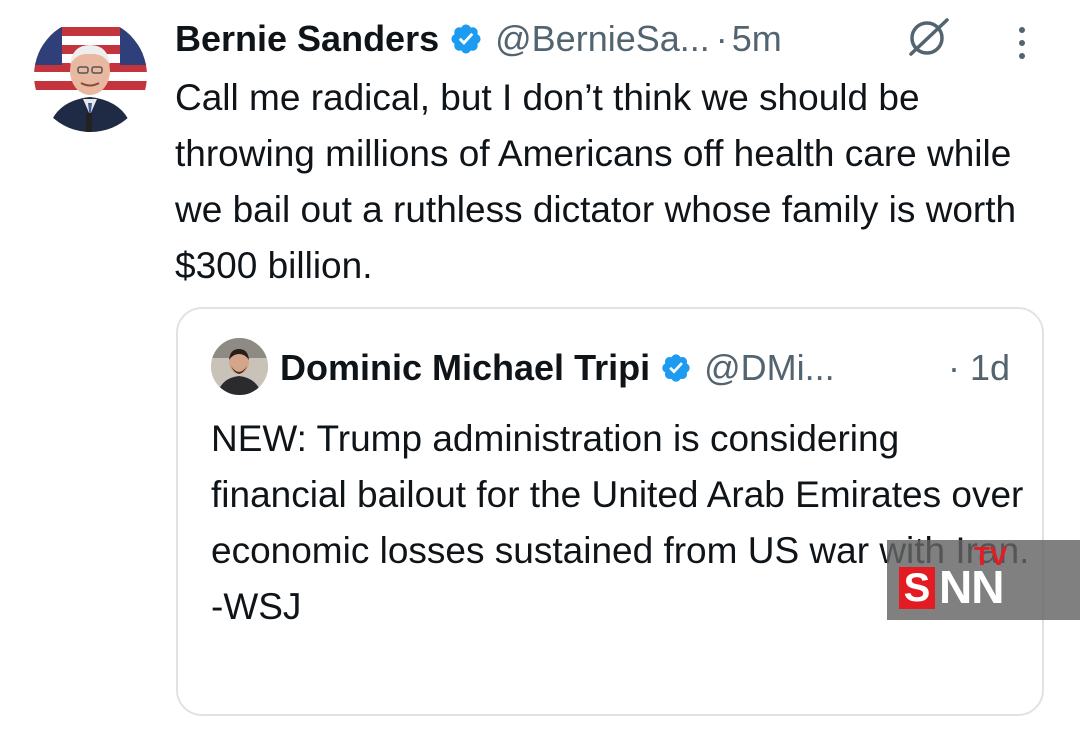 This screenshot has height=734, width=1080. Describe the element at coordinates (979, 368) in the screenshot. I see `quoted-tweet-timestamp: · 1d` at that location.